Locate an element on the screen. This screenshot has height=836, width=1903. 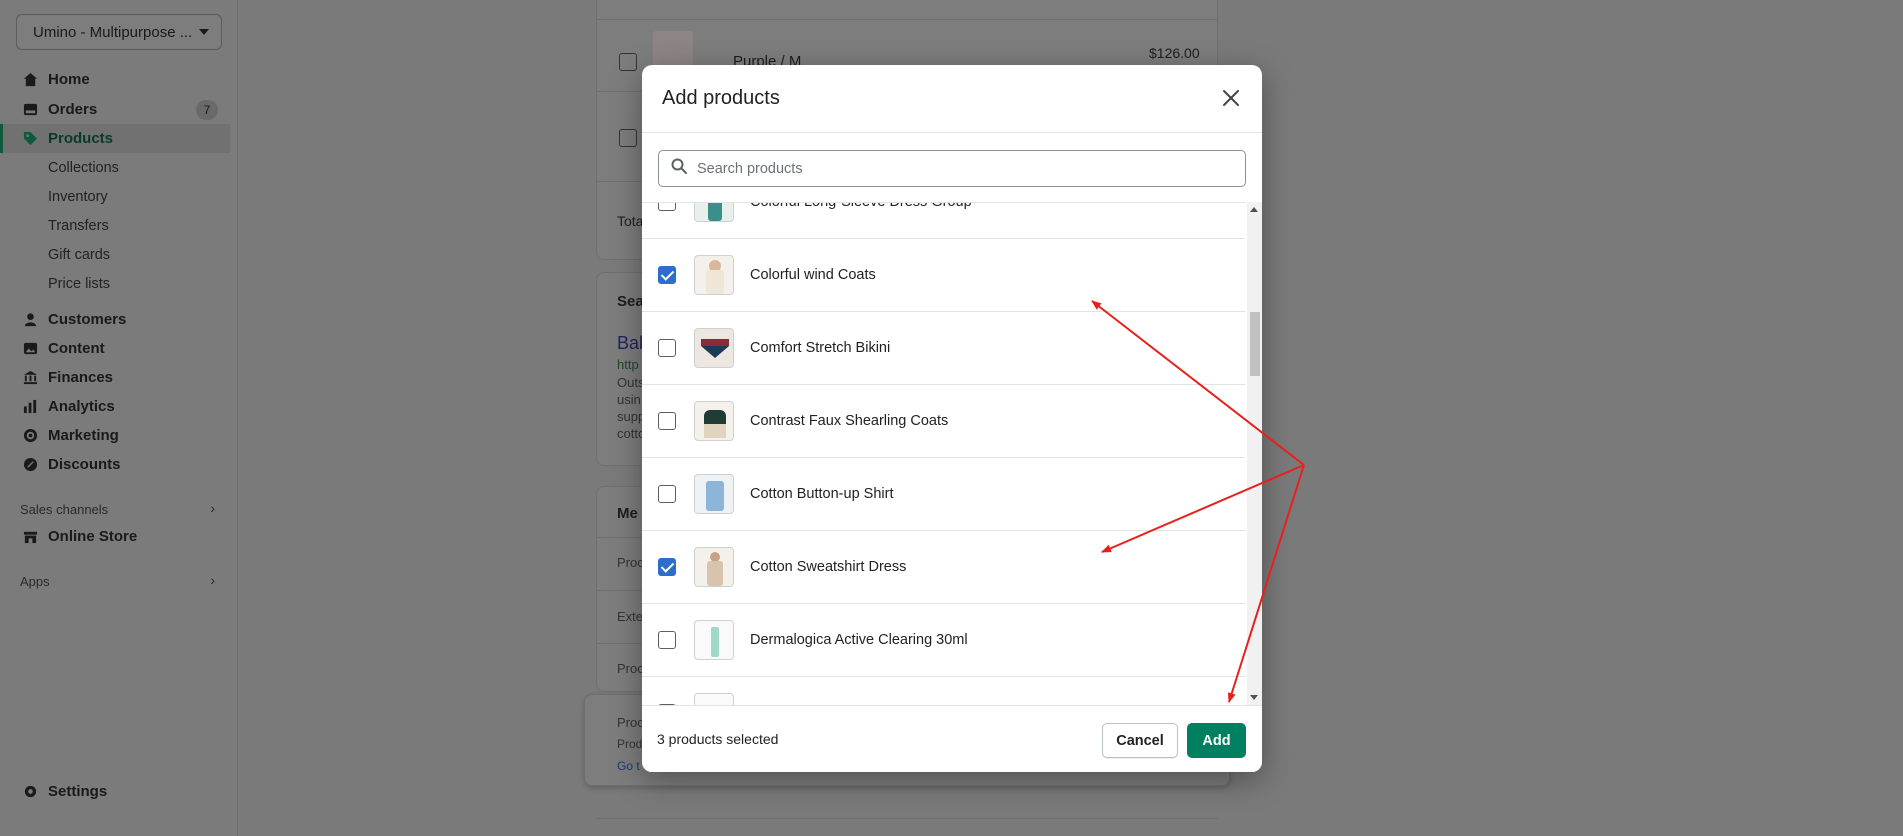
nav-settings: Settings is located at coordinates (115, 791).